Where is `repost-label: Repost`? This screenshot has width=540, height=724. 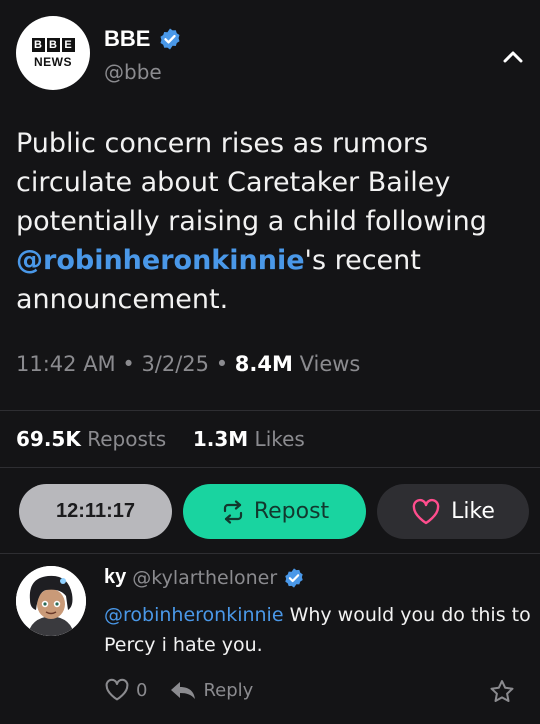
repost-label: Repost is located at coordinates (291, 511).